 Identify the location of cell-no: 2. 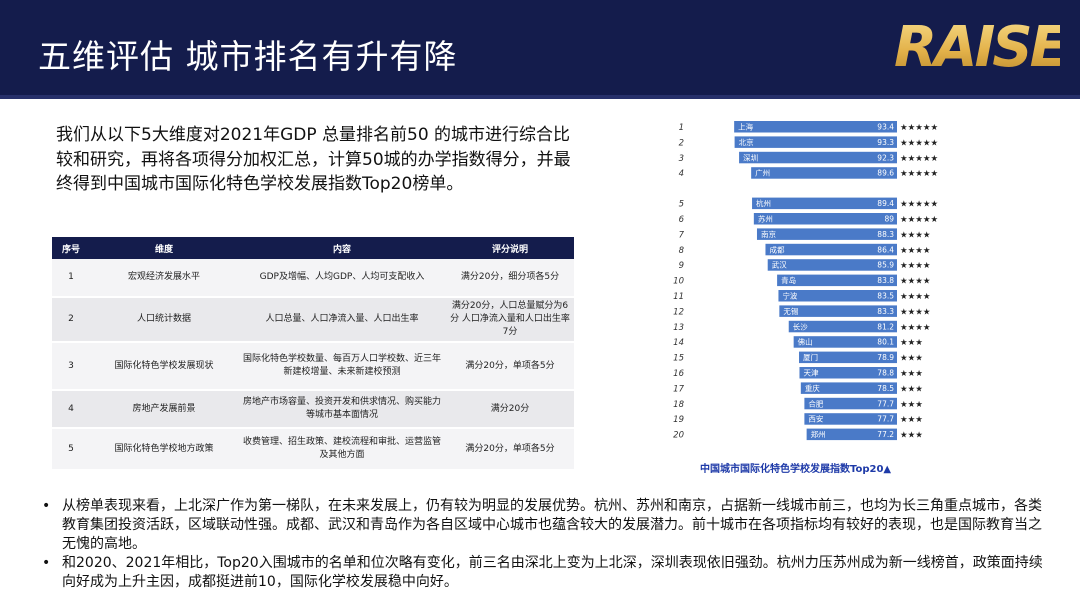
(71, 320).